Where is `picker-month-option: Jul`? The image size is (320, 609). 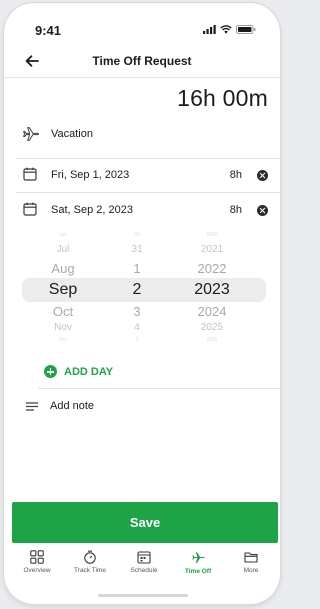
picker-month-option: Jul is located at coordinates (63, 249).